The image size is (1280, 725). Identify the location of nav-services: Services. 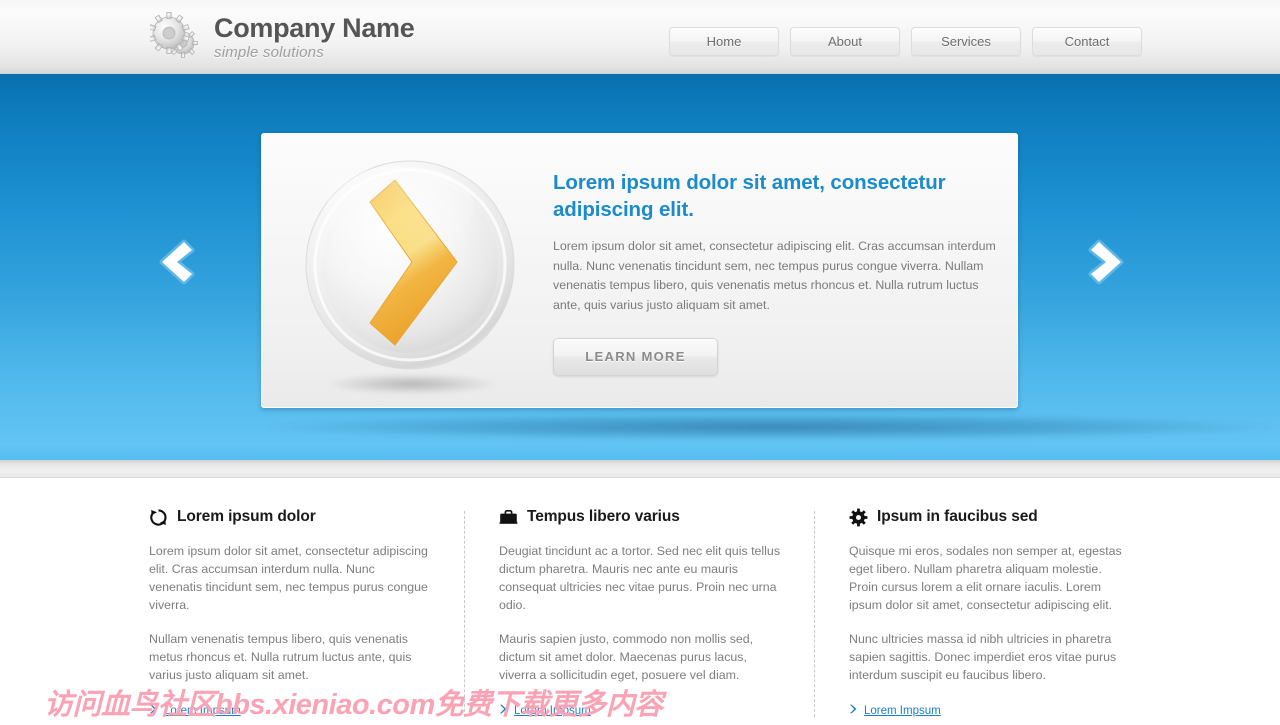
(966, 41).